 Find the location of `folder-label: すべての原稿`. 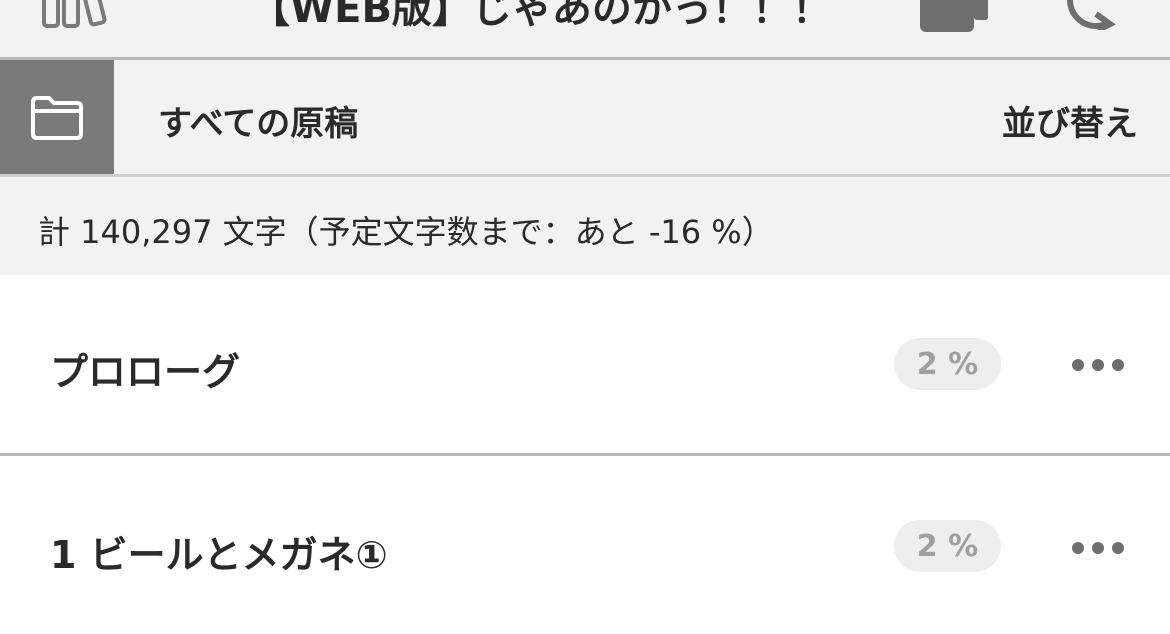

folder-label: すべての原稿 is located at coordinates (258, 120).